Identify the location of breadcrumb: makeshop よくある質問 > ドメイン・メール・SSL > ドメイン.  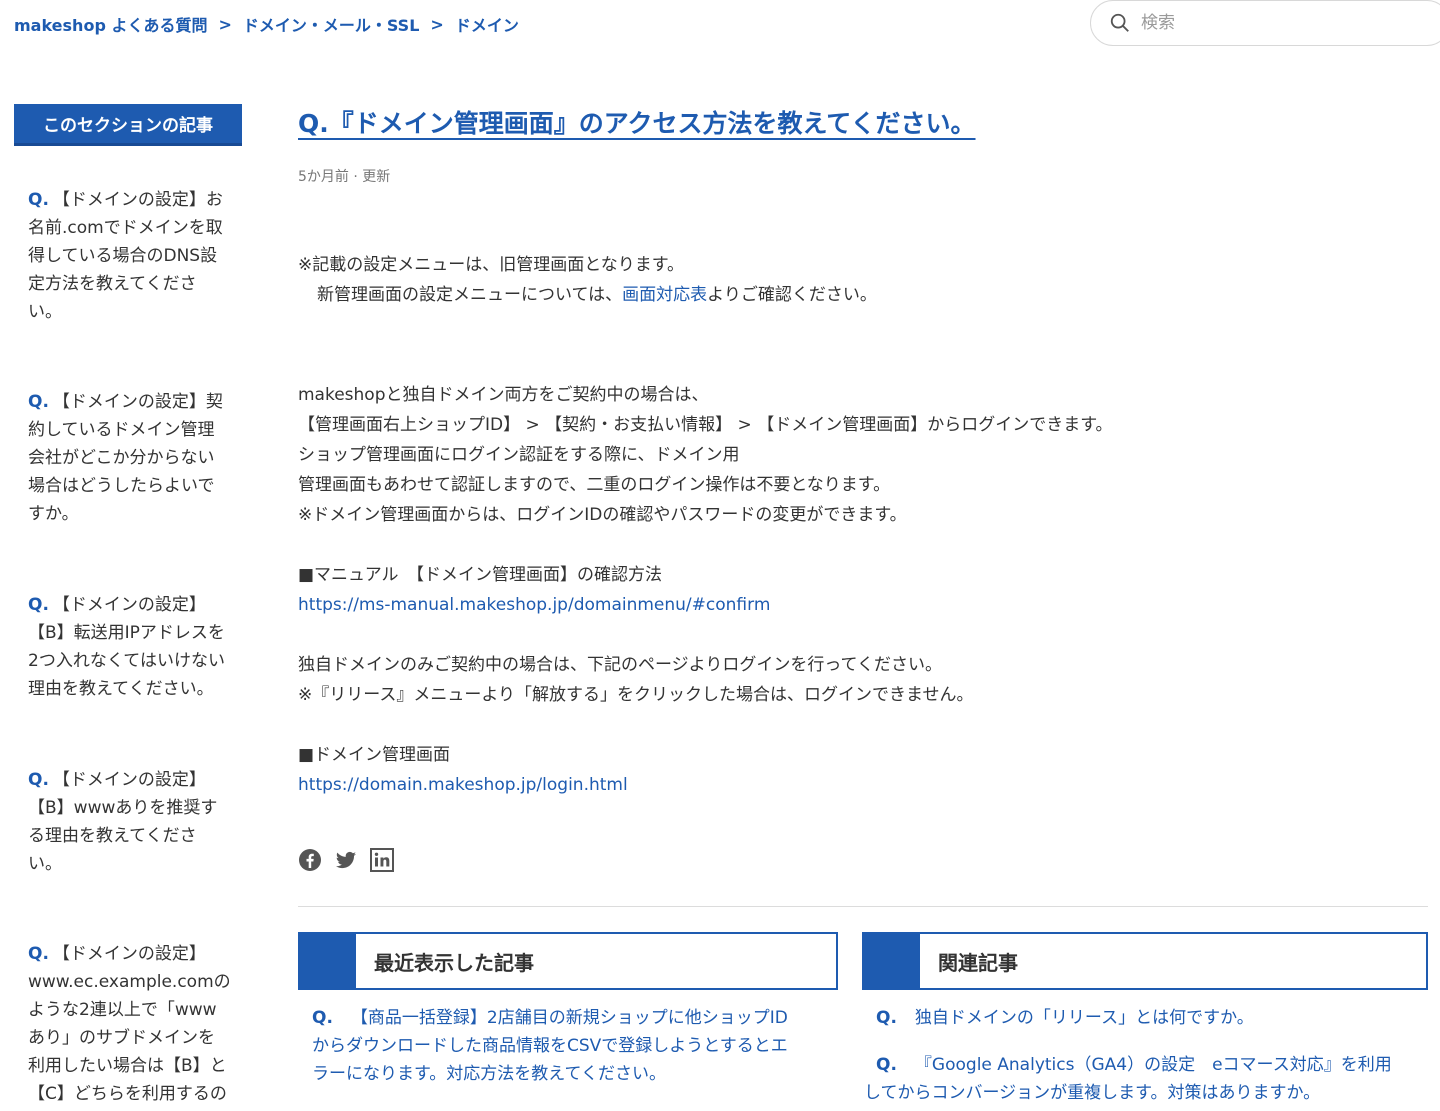
(266, 24).